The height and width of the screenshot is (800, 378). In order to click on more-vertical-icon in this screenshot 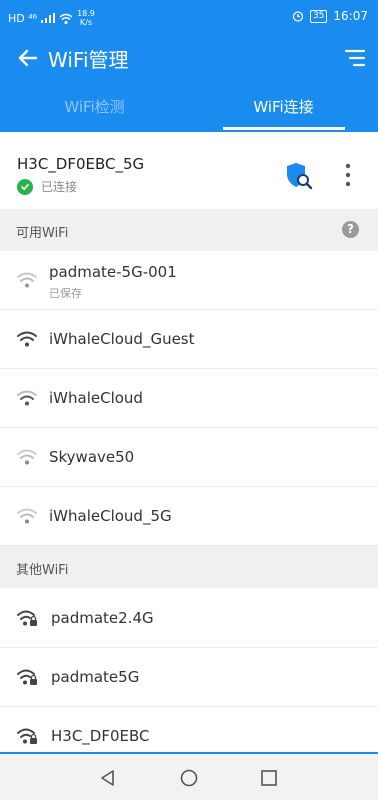, I will do `click(348, 175)`.